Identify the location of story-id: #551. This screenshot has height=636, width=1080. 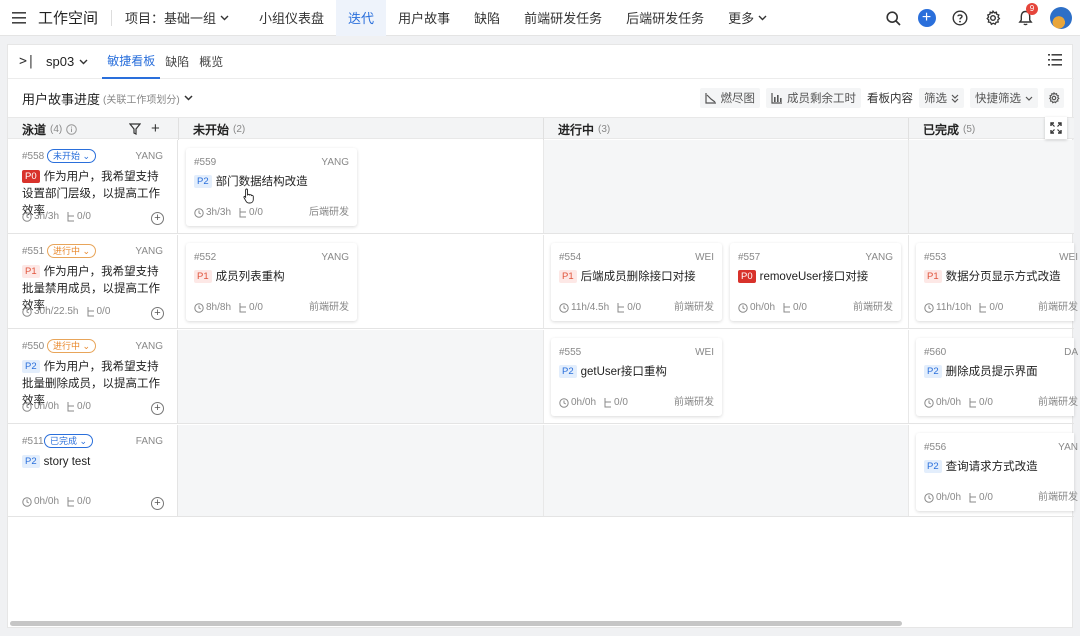
(33, 251).